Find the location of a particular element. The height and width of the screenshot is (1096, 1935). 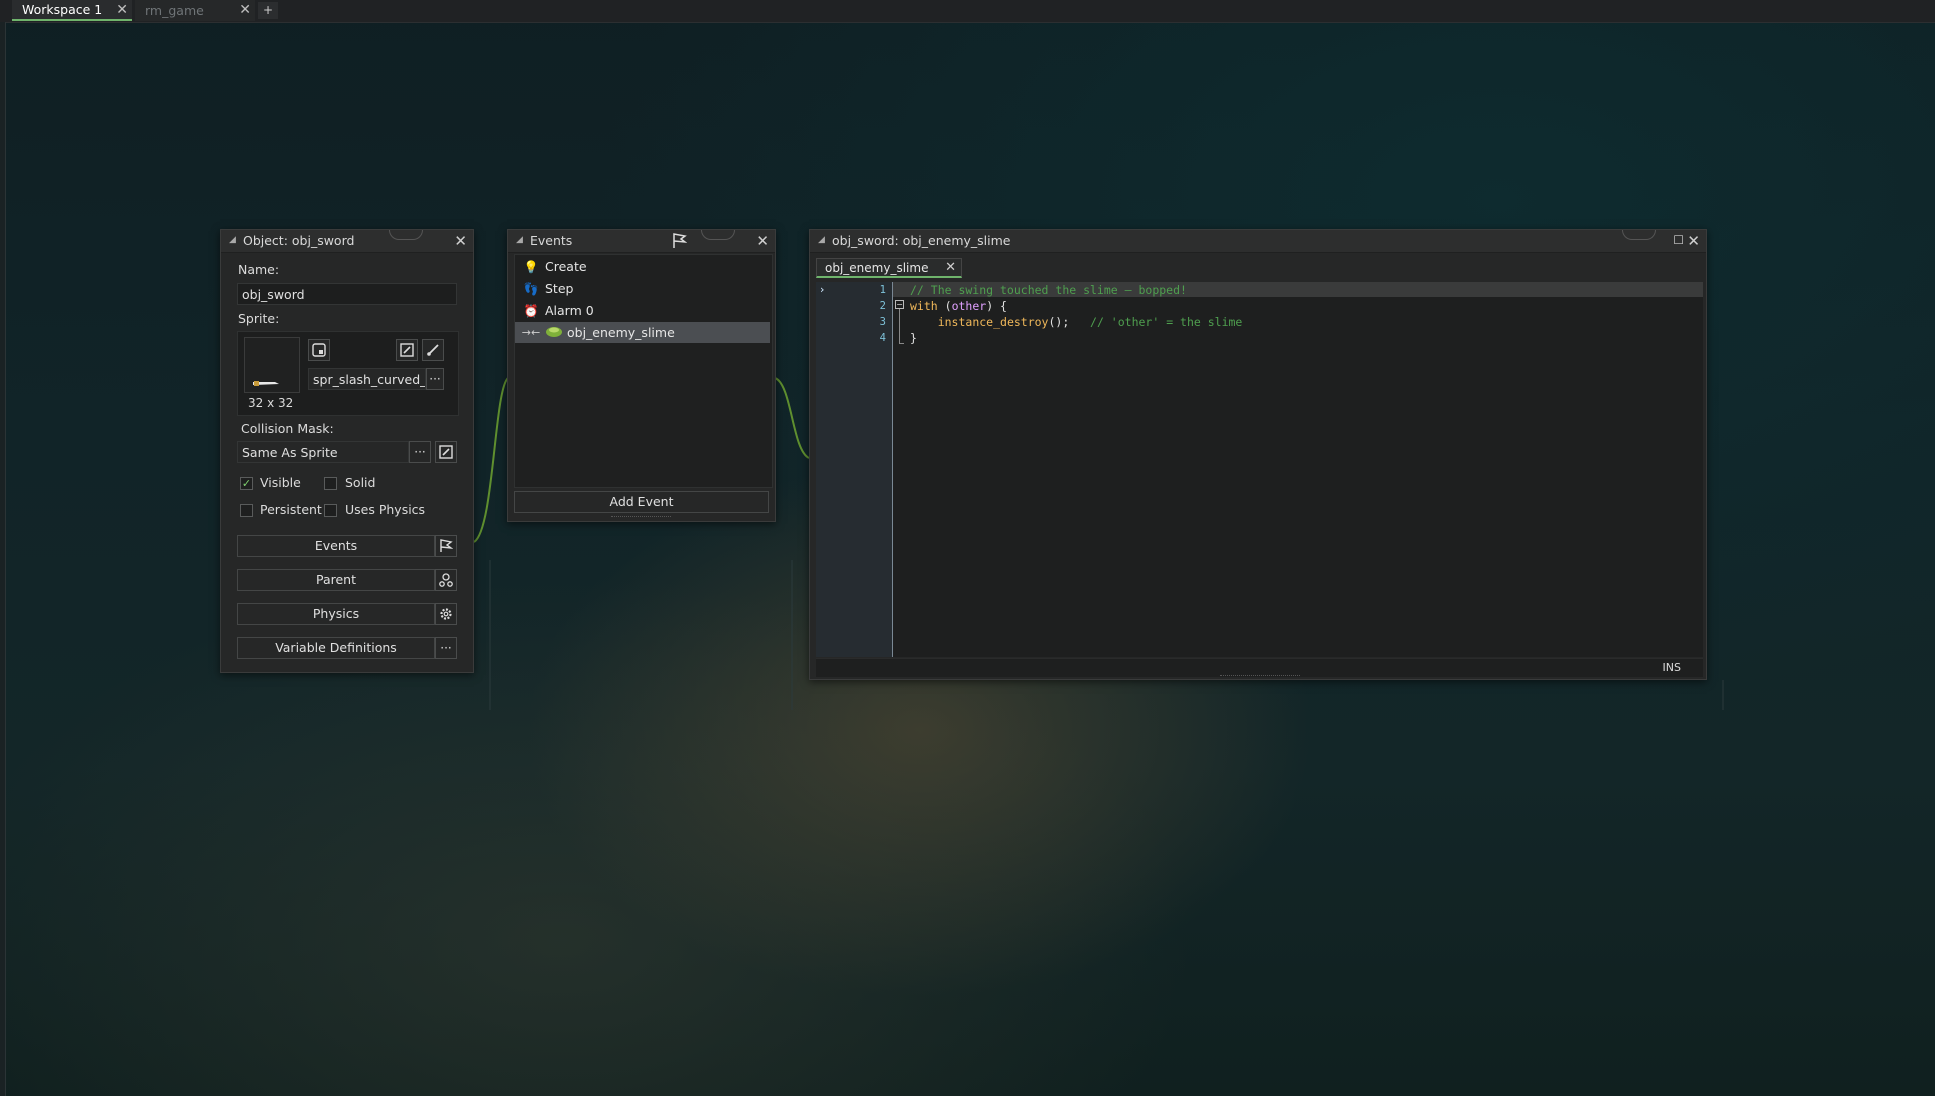

gear-icon is located at coordinates (446, 614).